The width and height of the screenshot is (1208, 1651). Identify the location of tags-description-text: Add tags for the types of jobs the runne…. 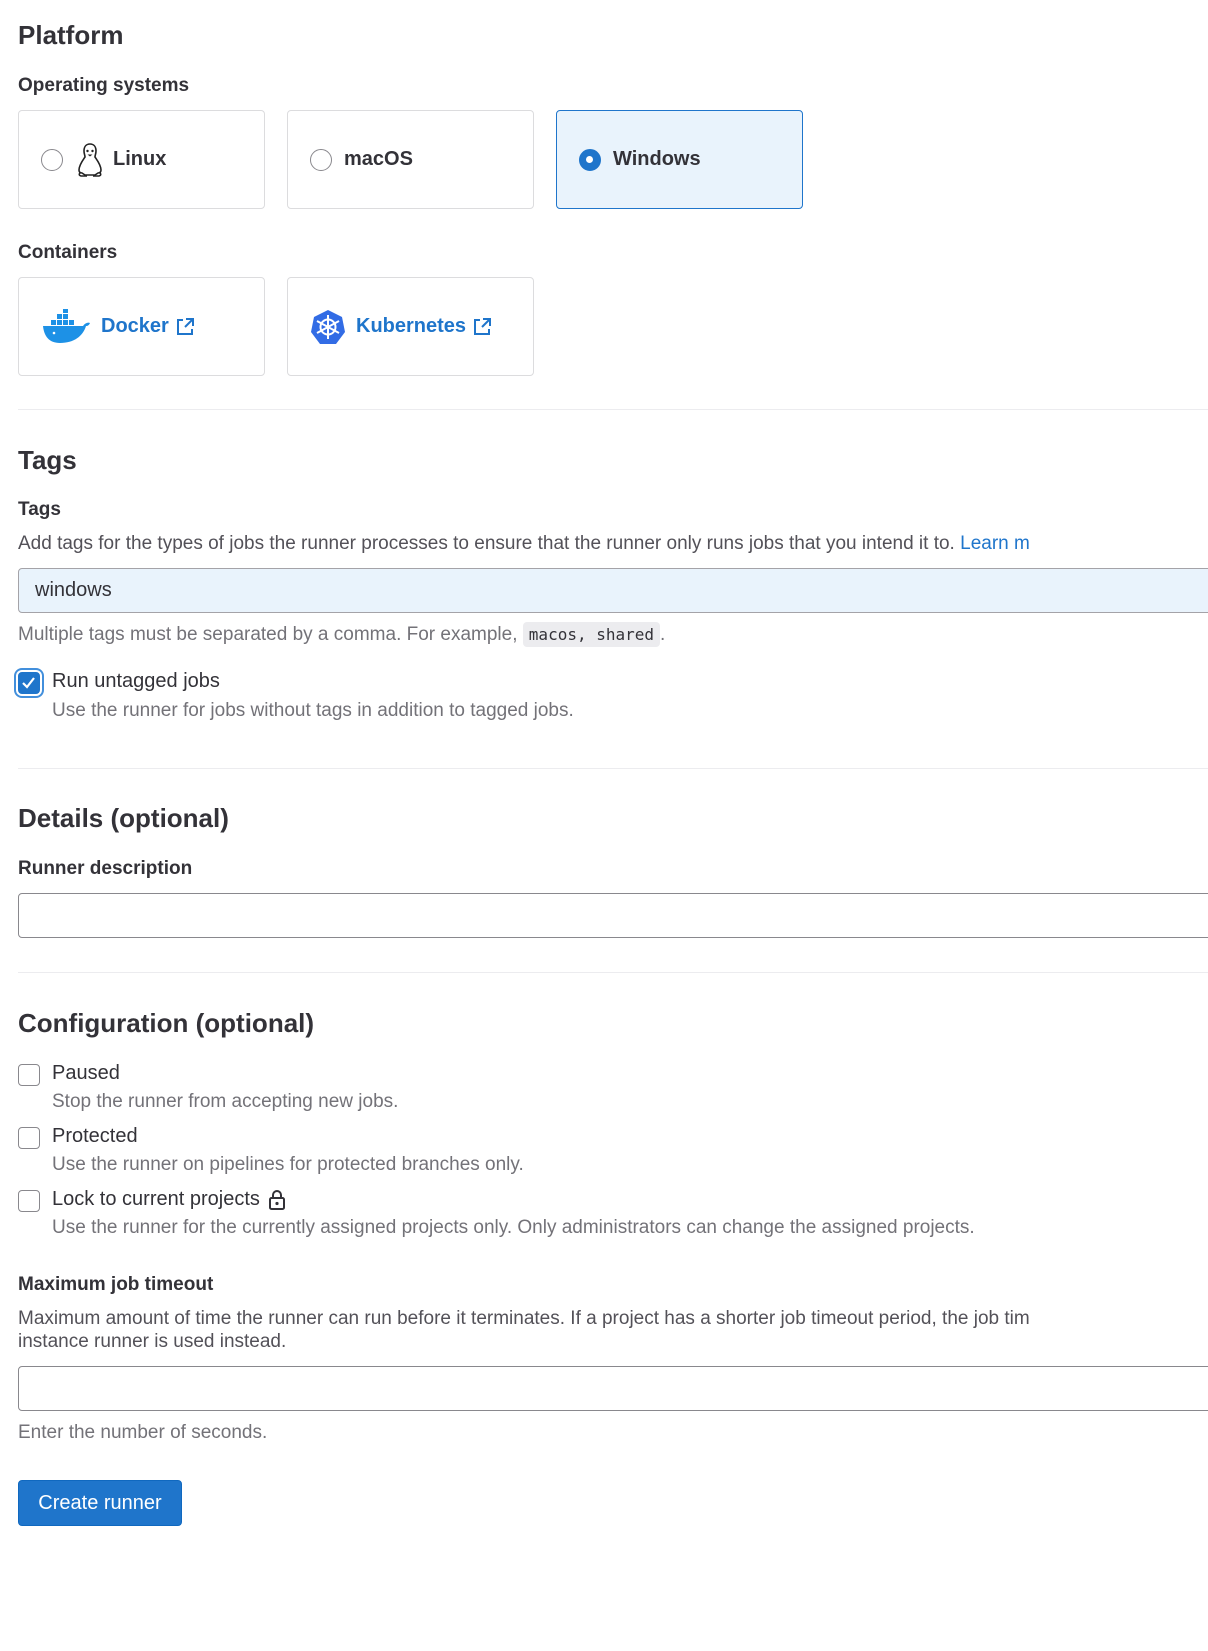
(486, 543).